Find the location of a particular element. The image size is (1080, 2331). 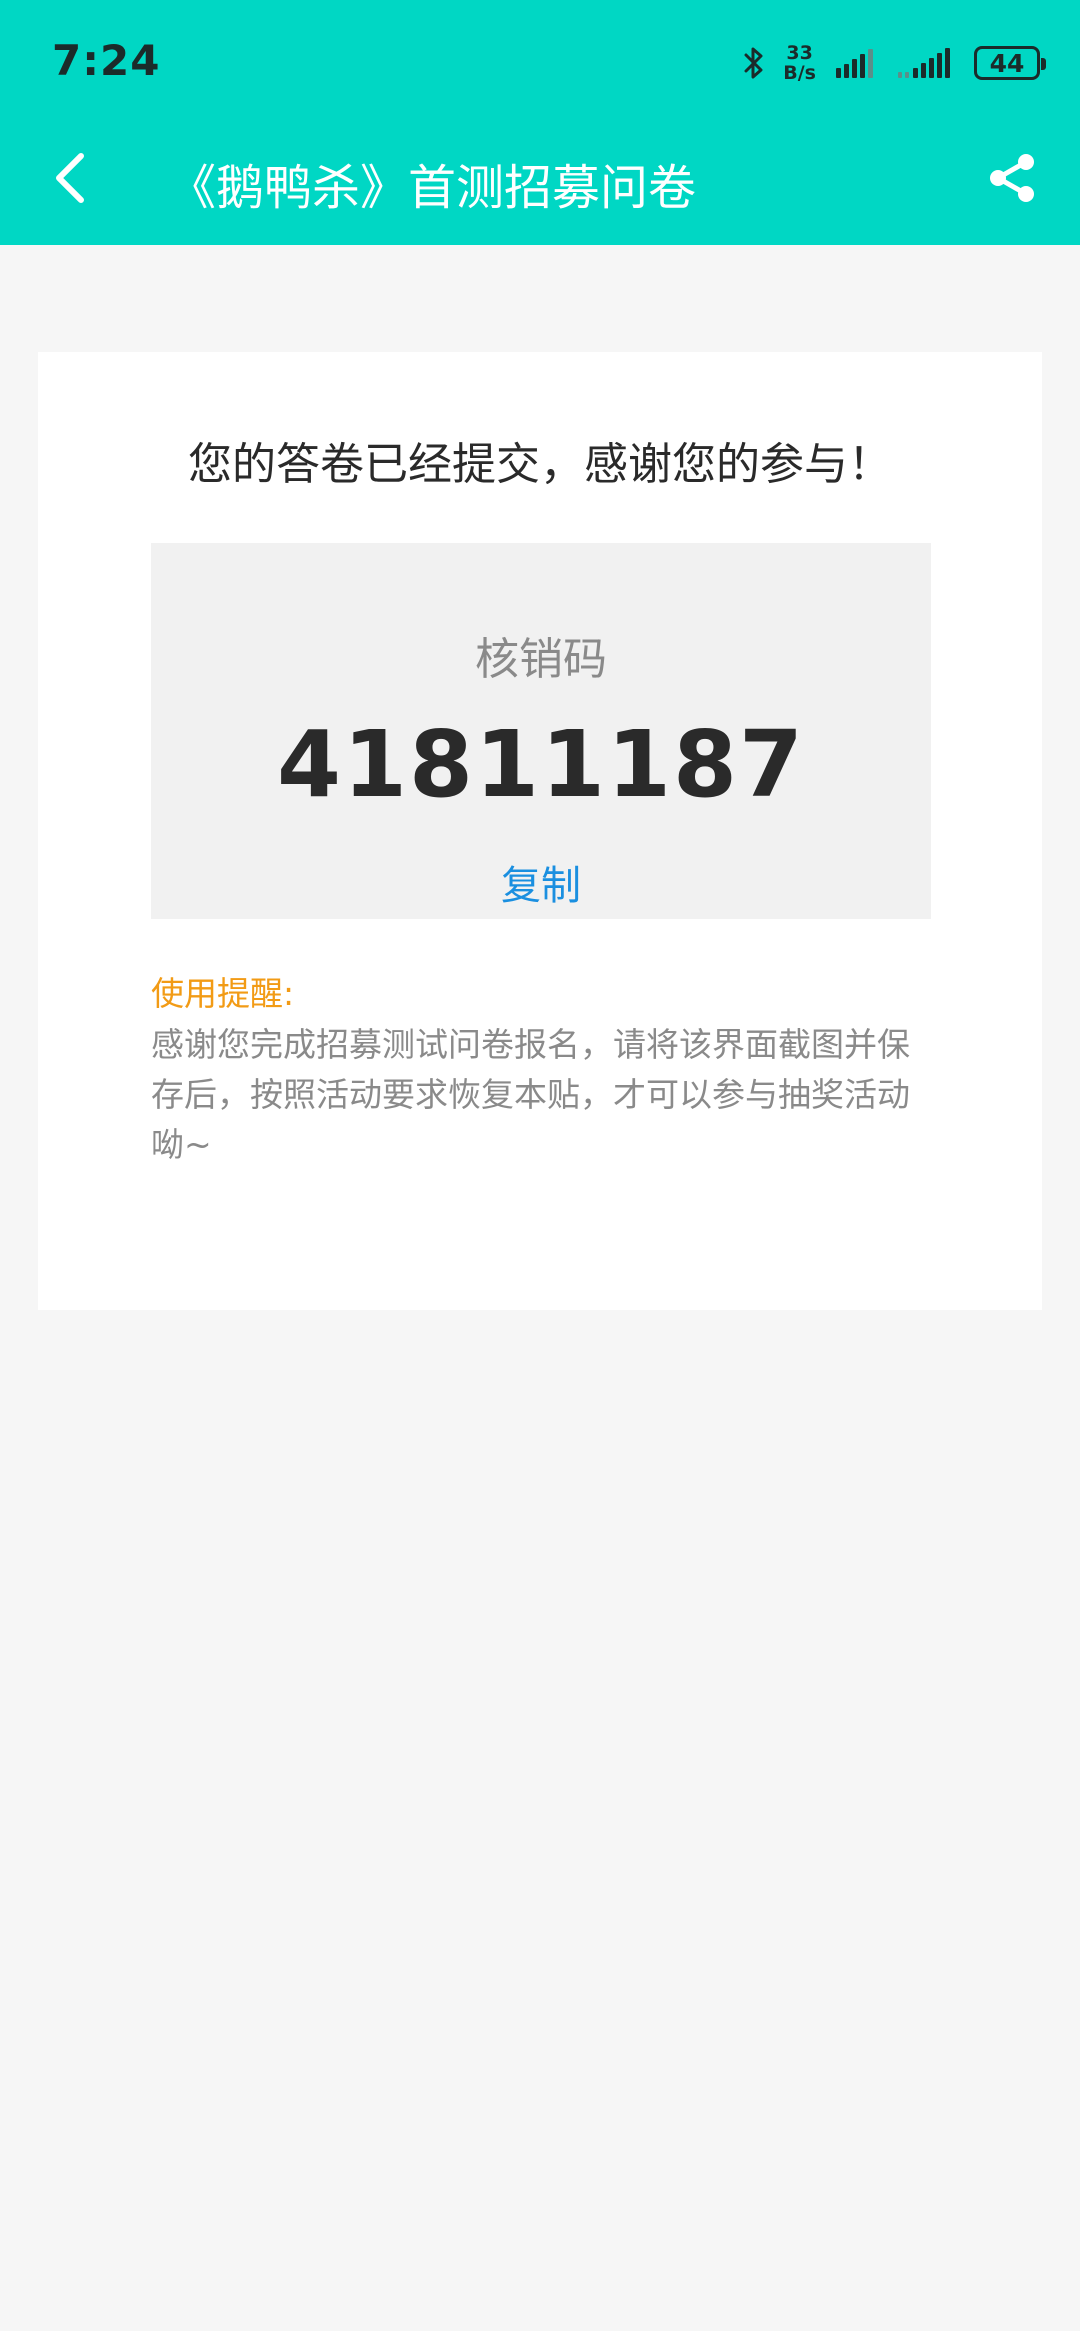

network-speed-value: 33 is located at coordinates (799, 53).